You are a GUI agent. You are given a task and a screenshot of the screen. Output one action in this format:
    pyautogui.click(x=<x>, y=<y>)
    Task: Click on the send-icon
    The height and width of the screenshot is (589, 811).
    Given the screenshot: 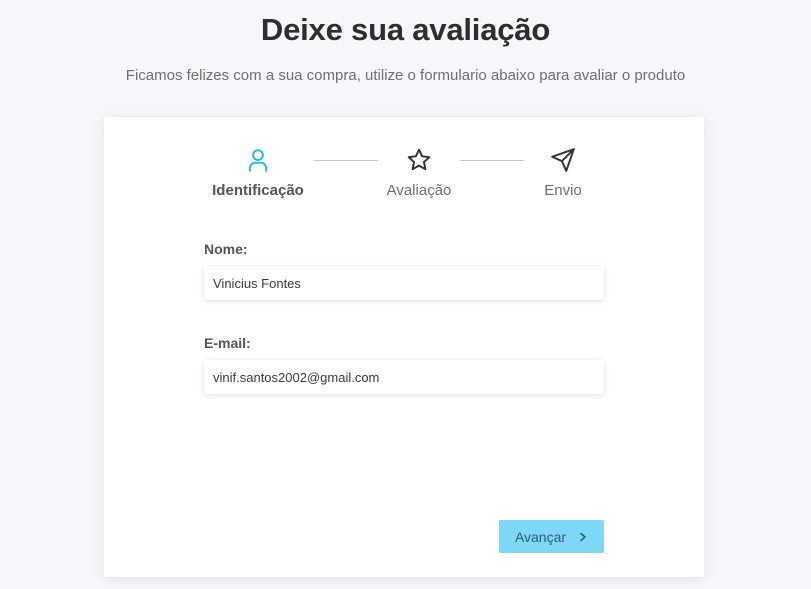 What is the action you would take?
    pyautogui.click(x=563, y=160)
    